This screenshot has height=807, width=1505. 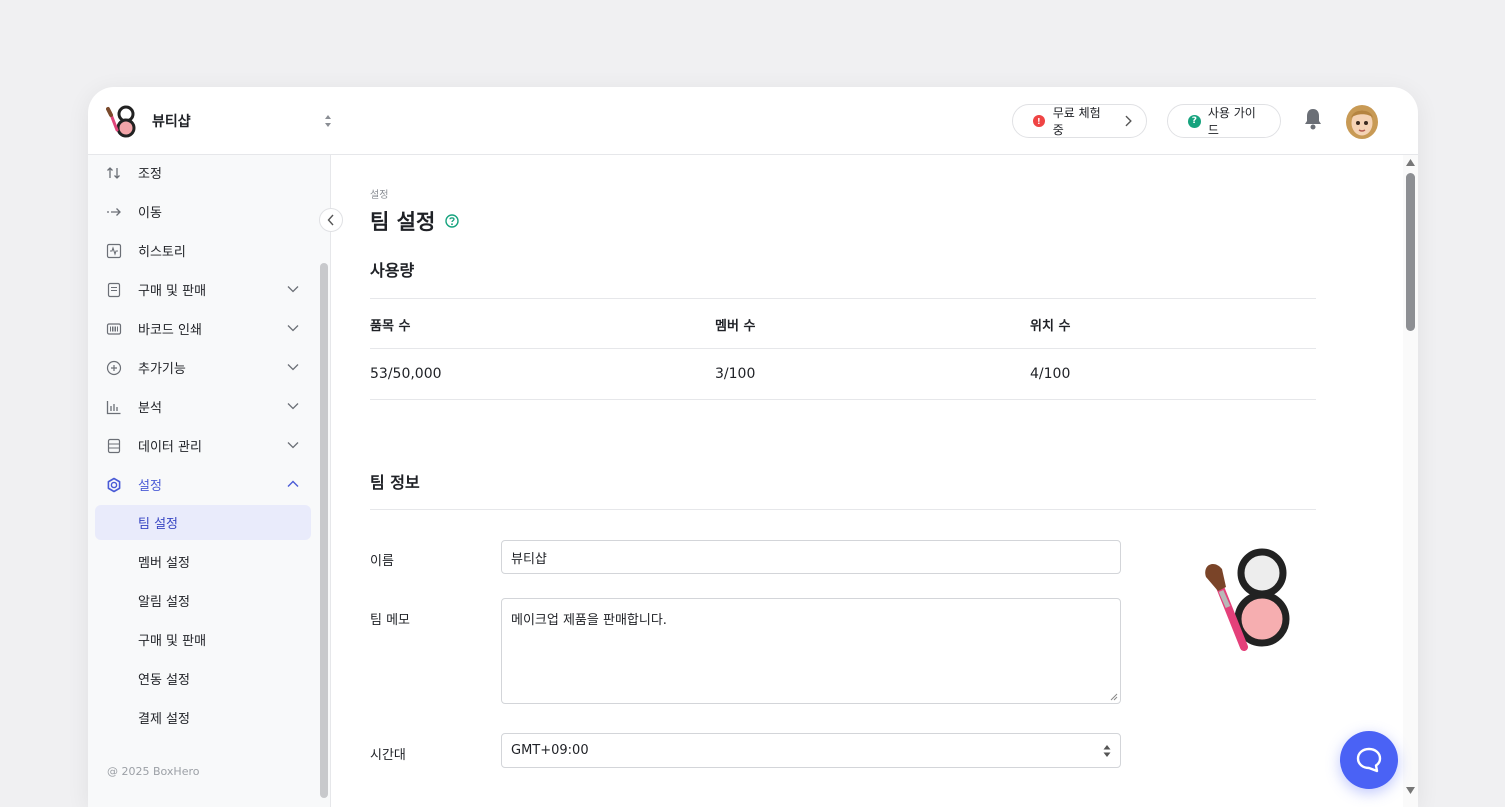 I want to click on help-circle-icon, so click(x=452, y=221).